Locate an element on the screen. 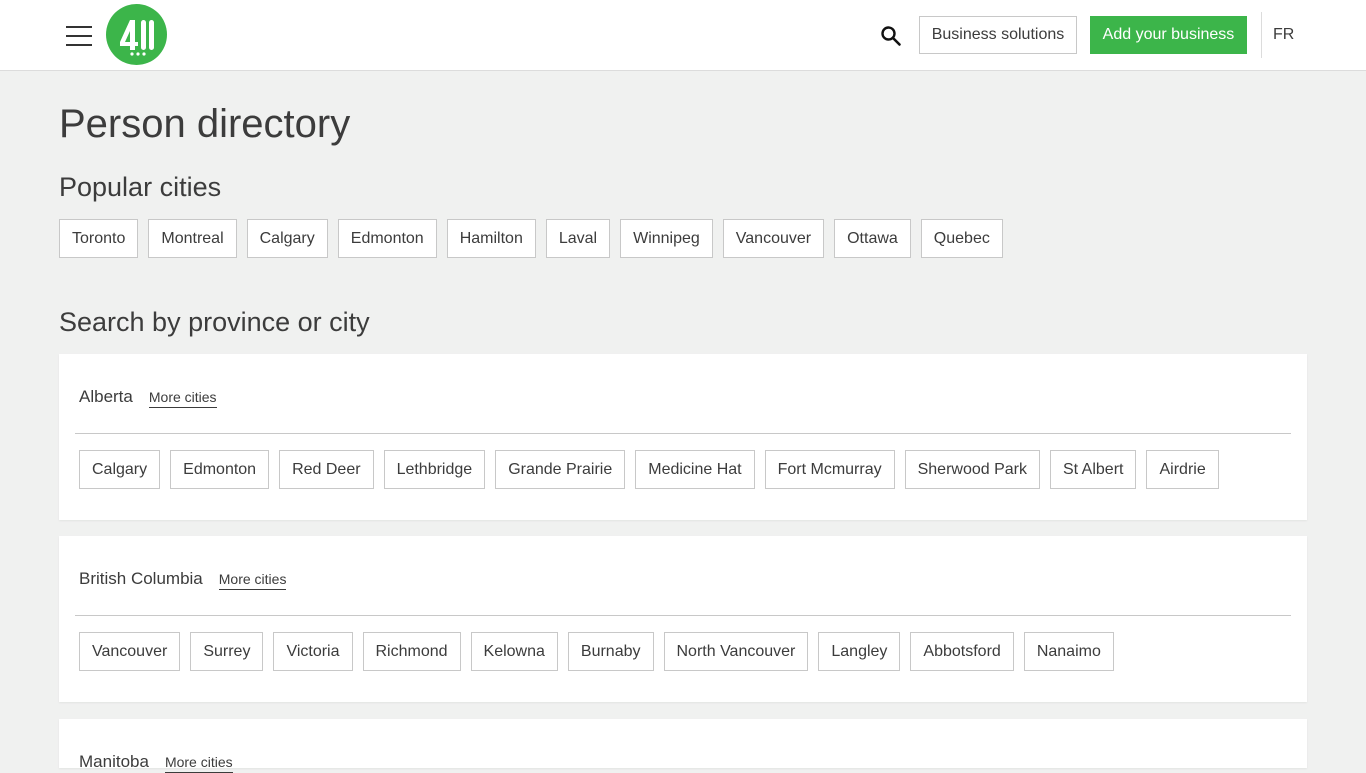  city-link: Nanaimo is located at coordinates (1068, 651).